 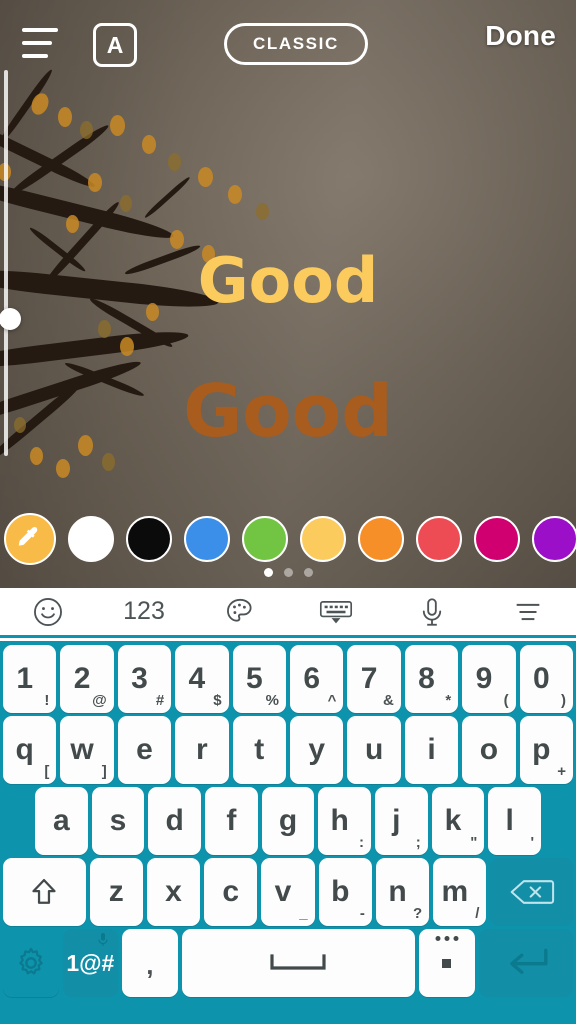 I want to click on more-symbols-dots-icon, so click(x=447, y=938).